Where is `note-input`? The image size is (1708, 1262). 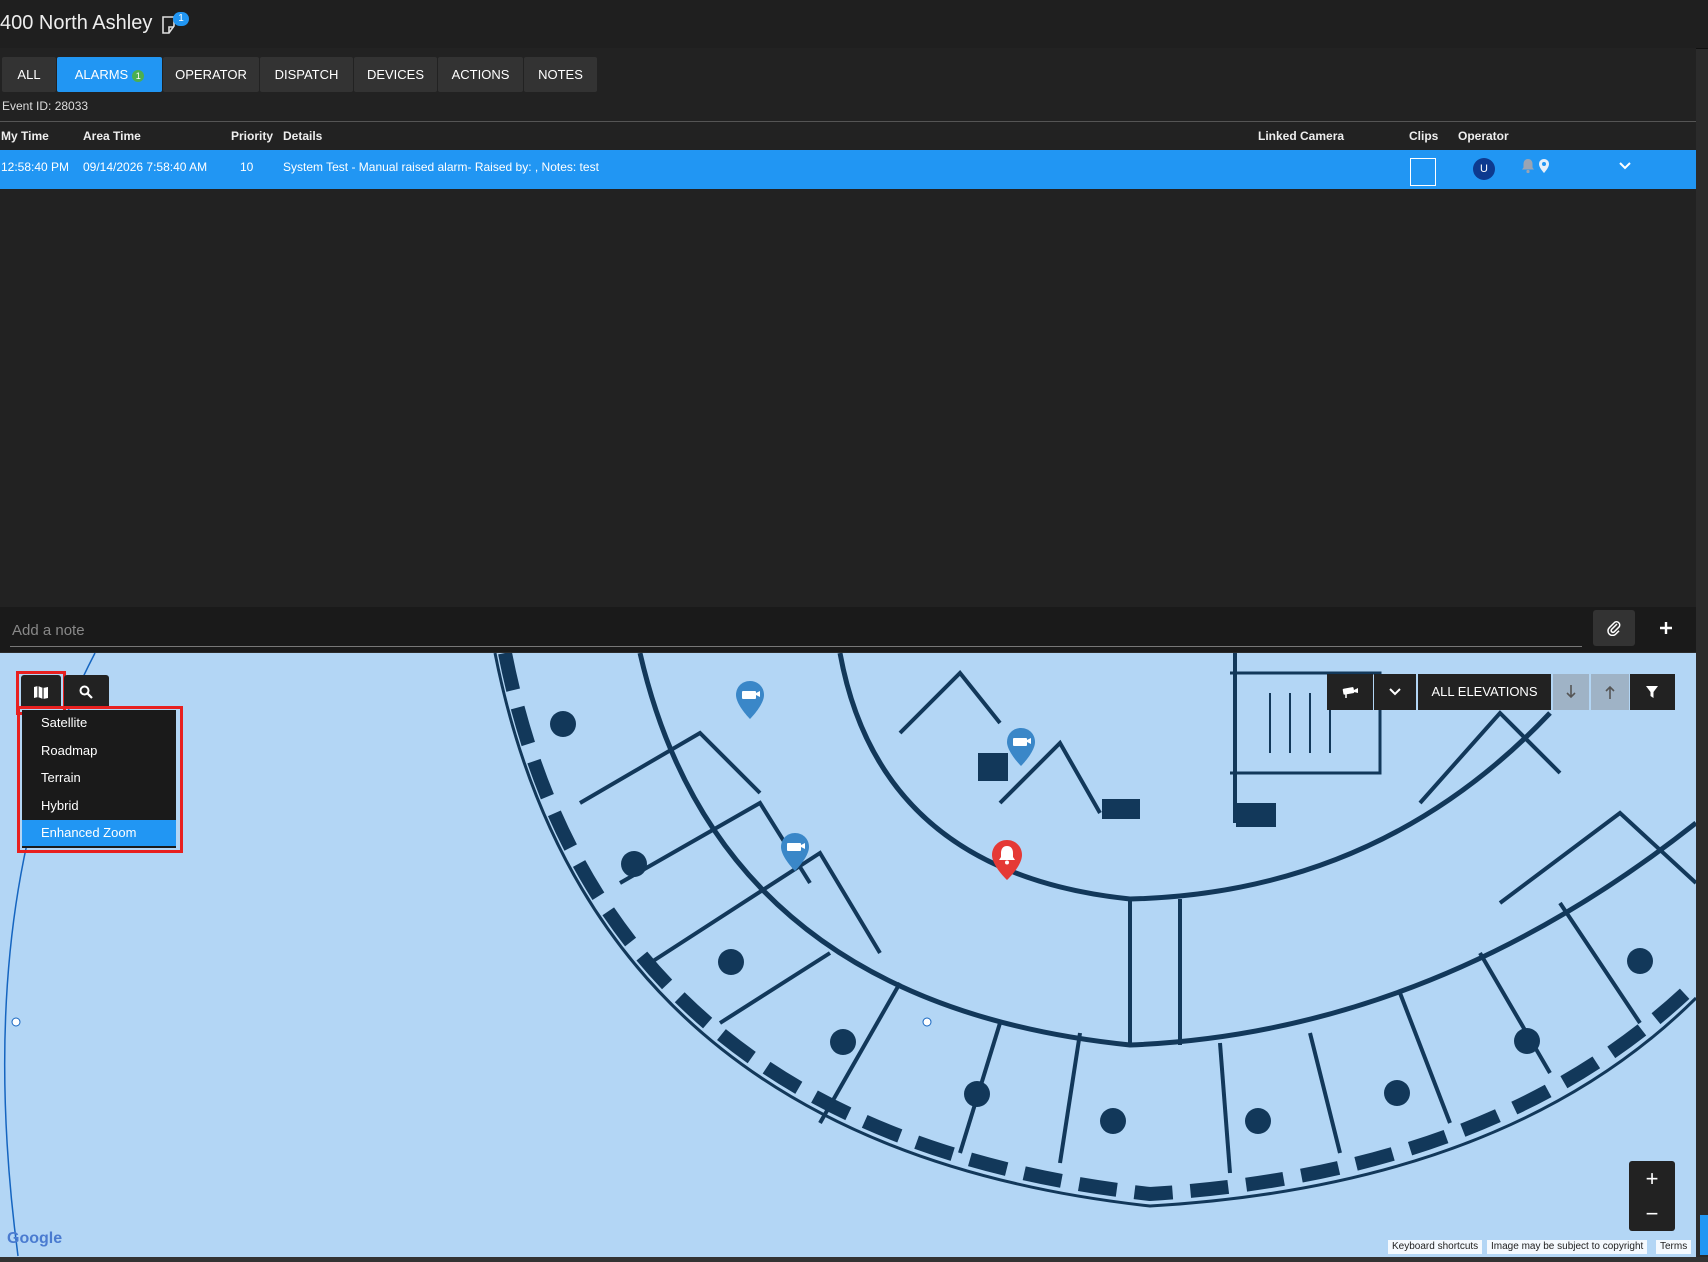
note-input is located at coordinates (796, 630).